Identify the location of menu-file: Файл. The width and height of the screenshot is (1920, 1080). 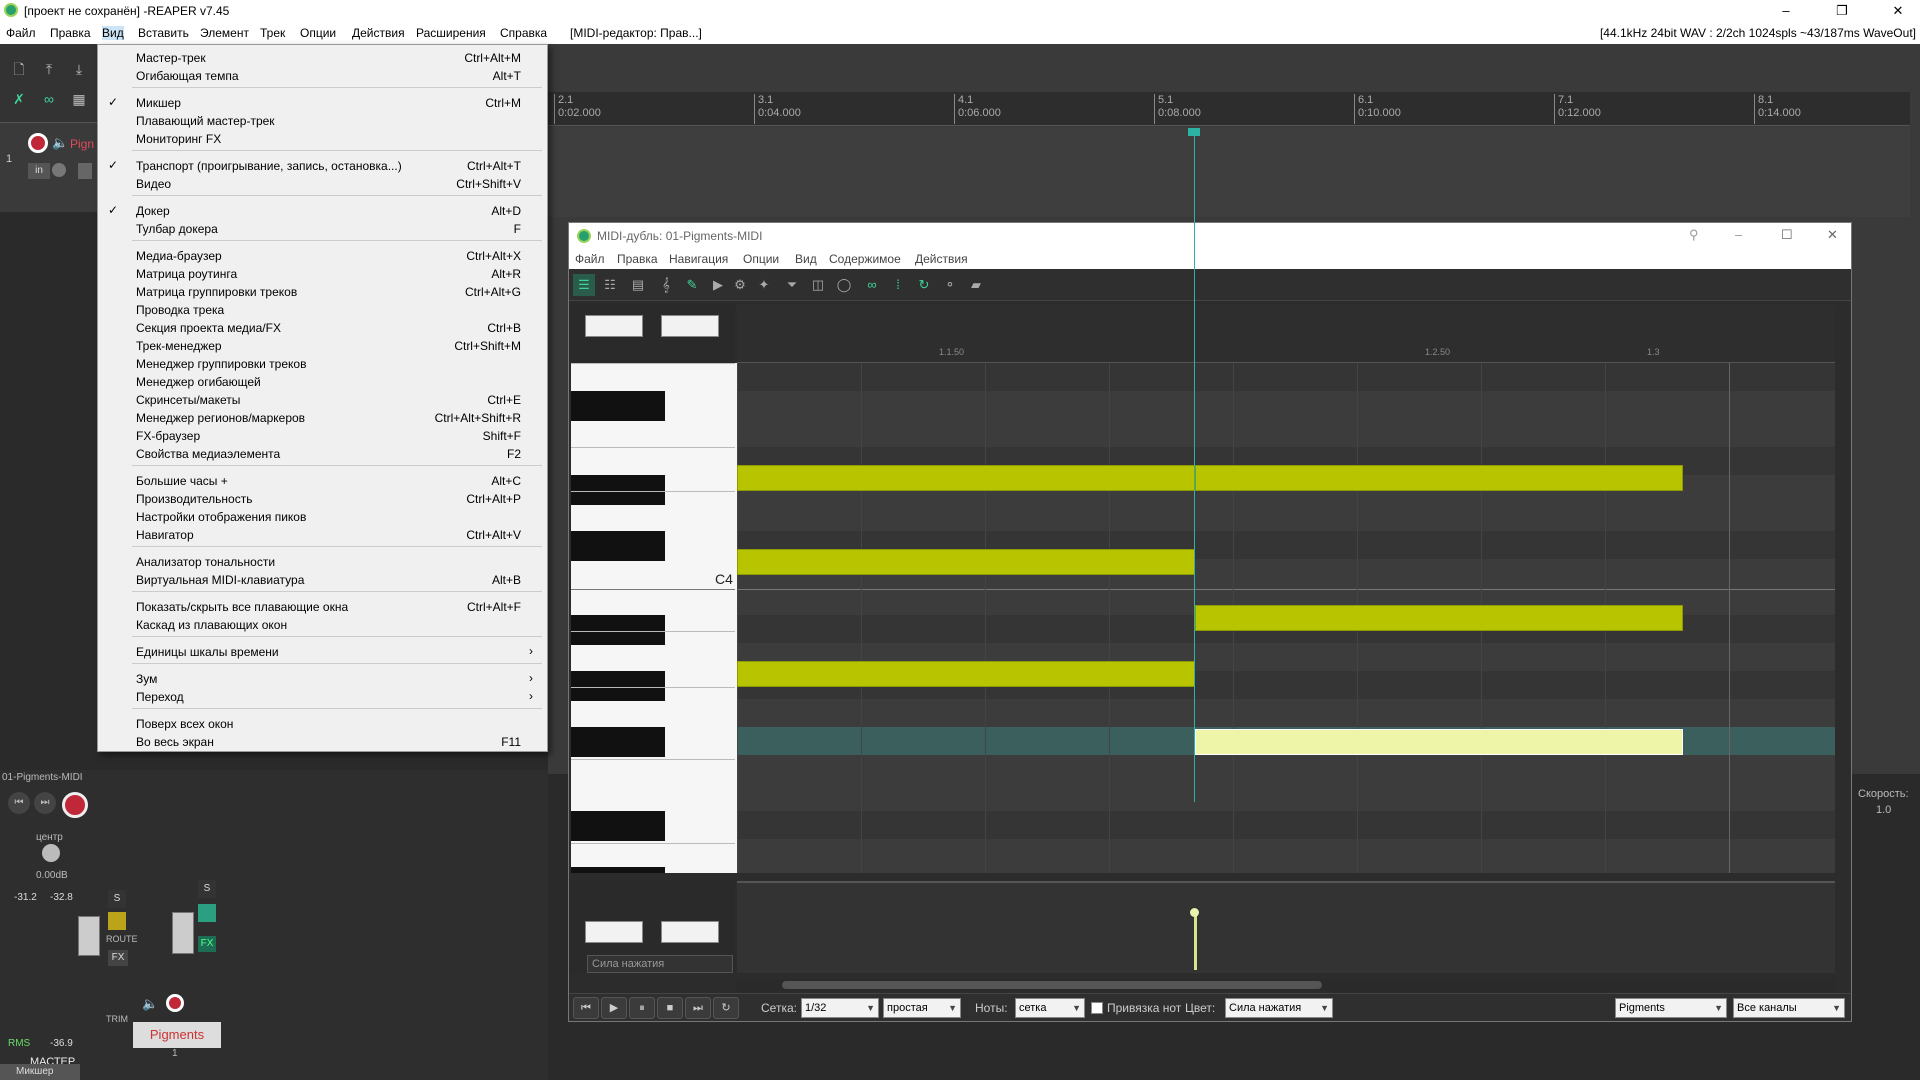
(21, 33).